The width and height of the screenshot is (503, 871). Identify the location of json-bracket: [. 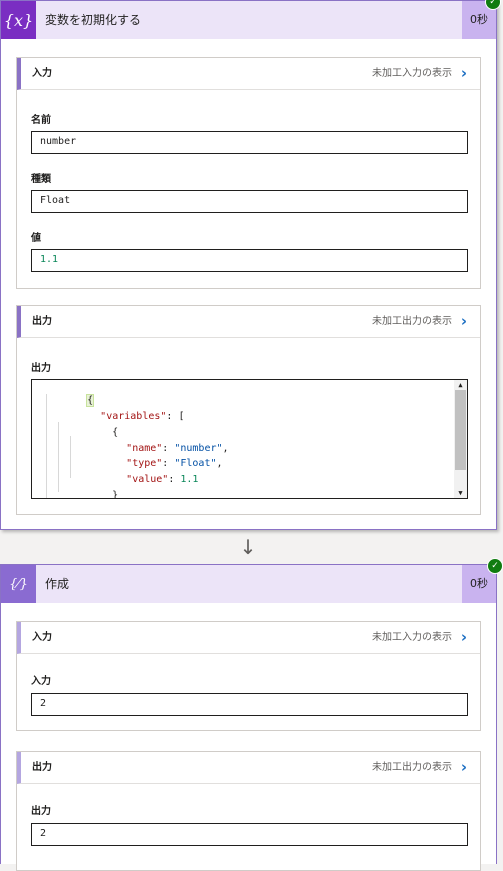
(181, 416).